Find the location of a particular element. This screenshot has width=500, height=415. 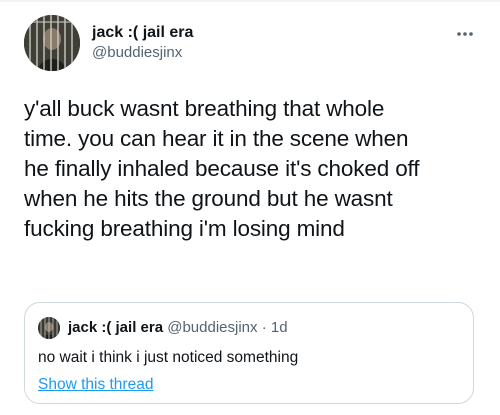

author-info: jack :( jail era @buddiesjinx is located at coordinates (142, 43).